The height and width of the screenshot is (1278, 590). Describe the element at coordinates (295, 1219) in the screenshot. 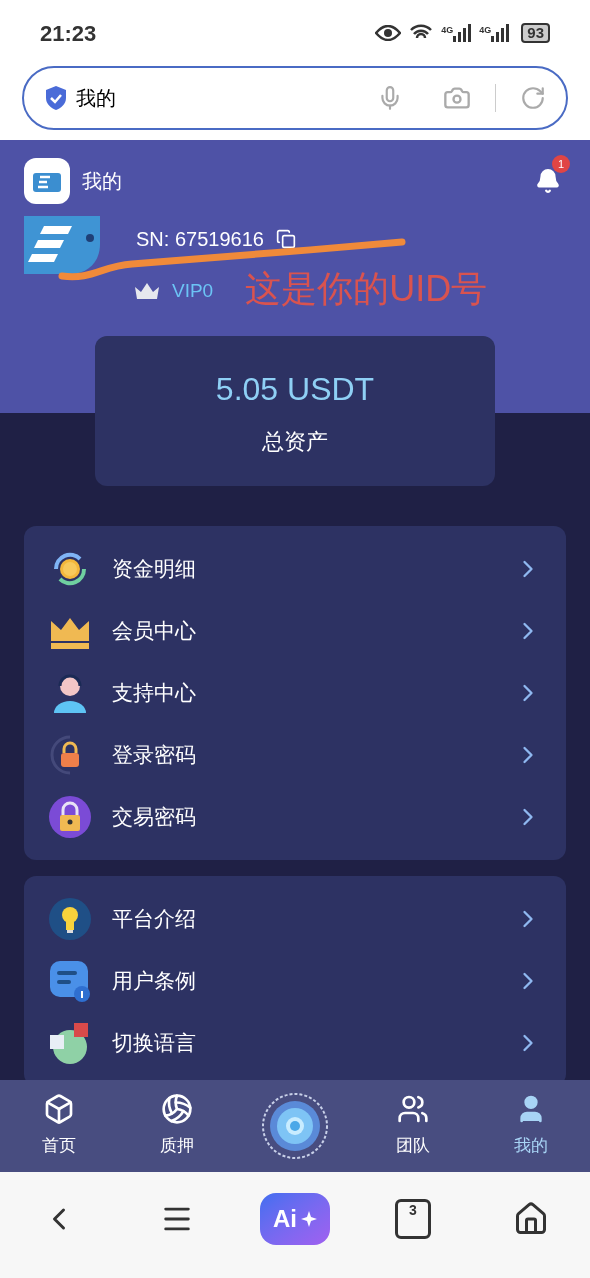

I see `ai-button: Ai` at that location.